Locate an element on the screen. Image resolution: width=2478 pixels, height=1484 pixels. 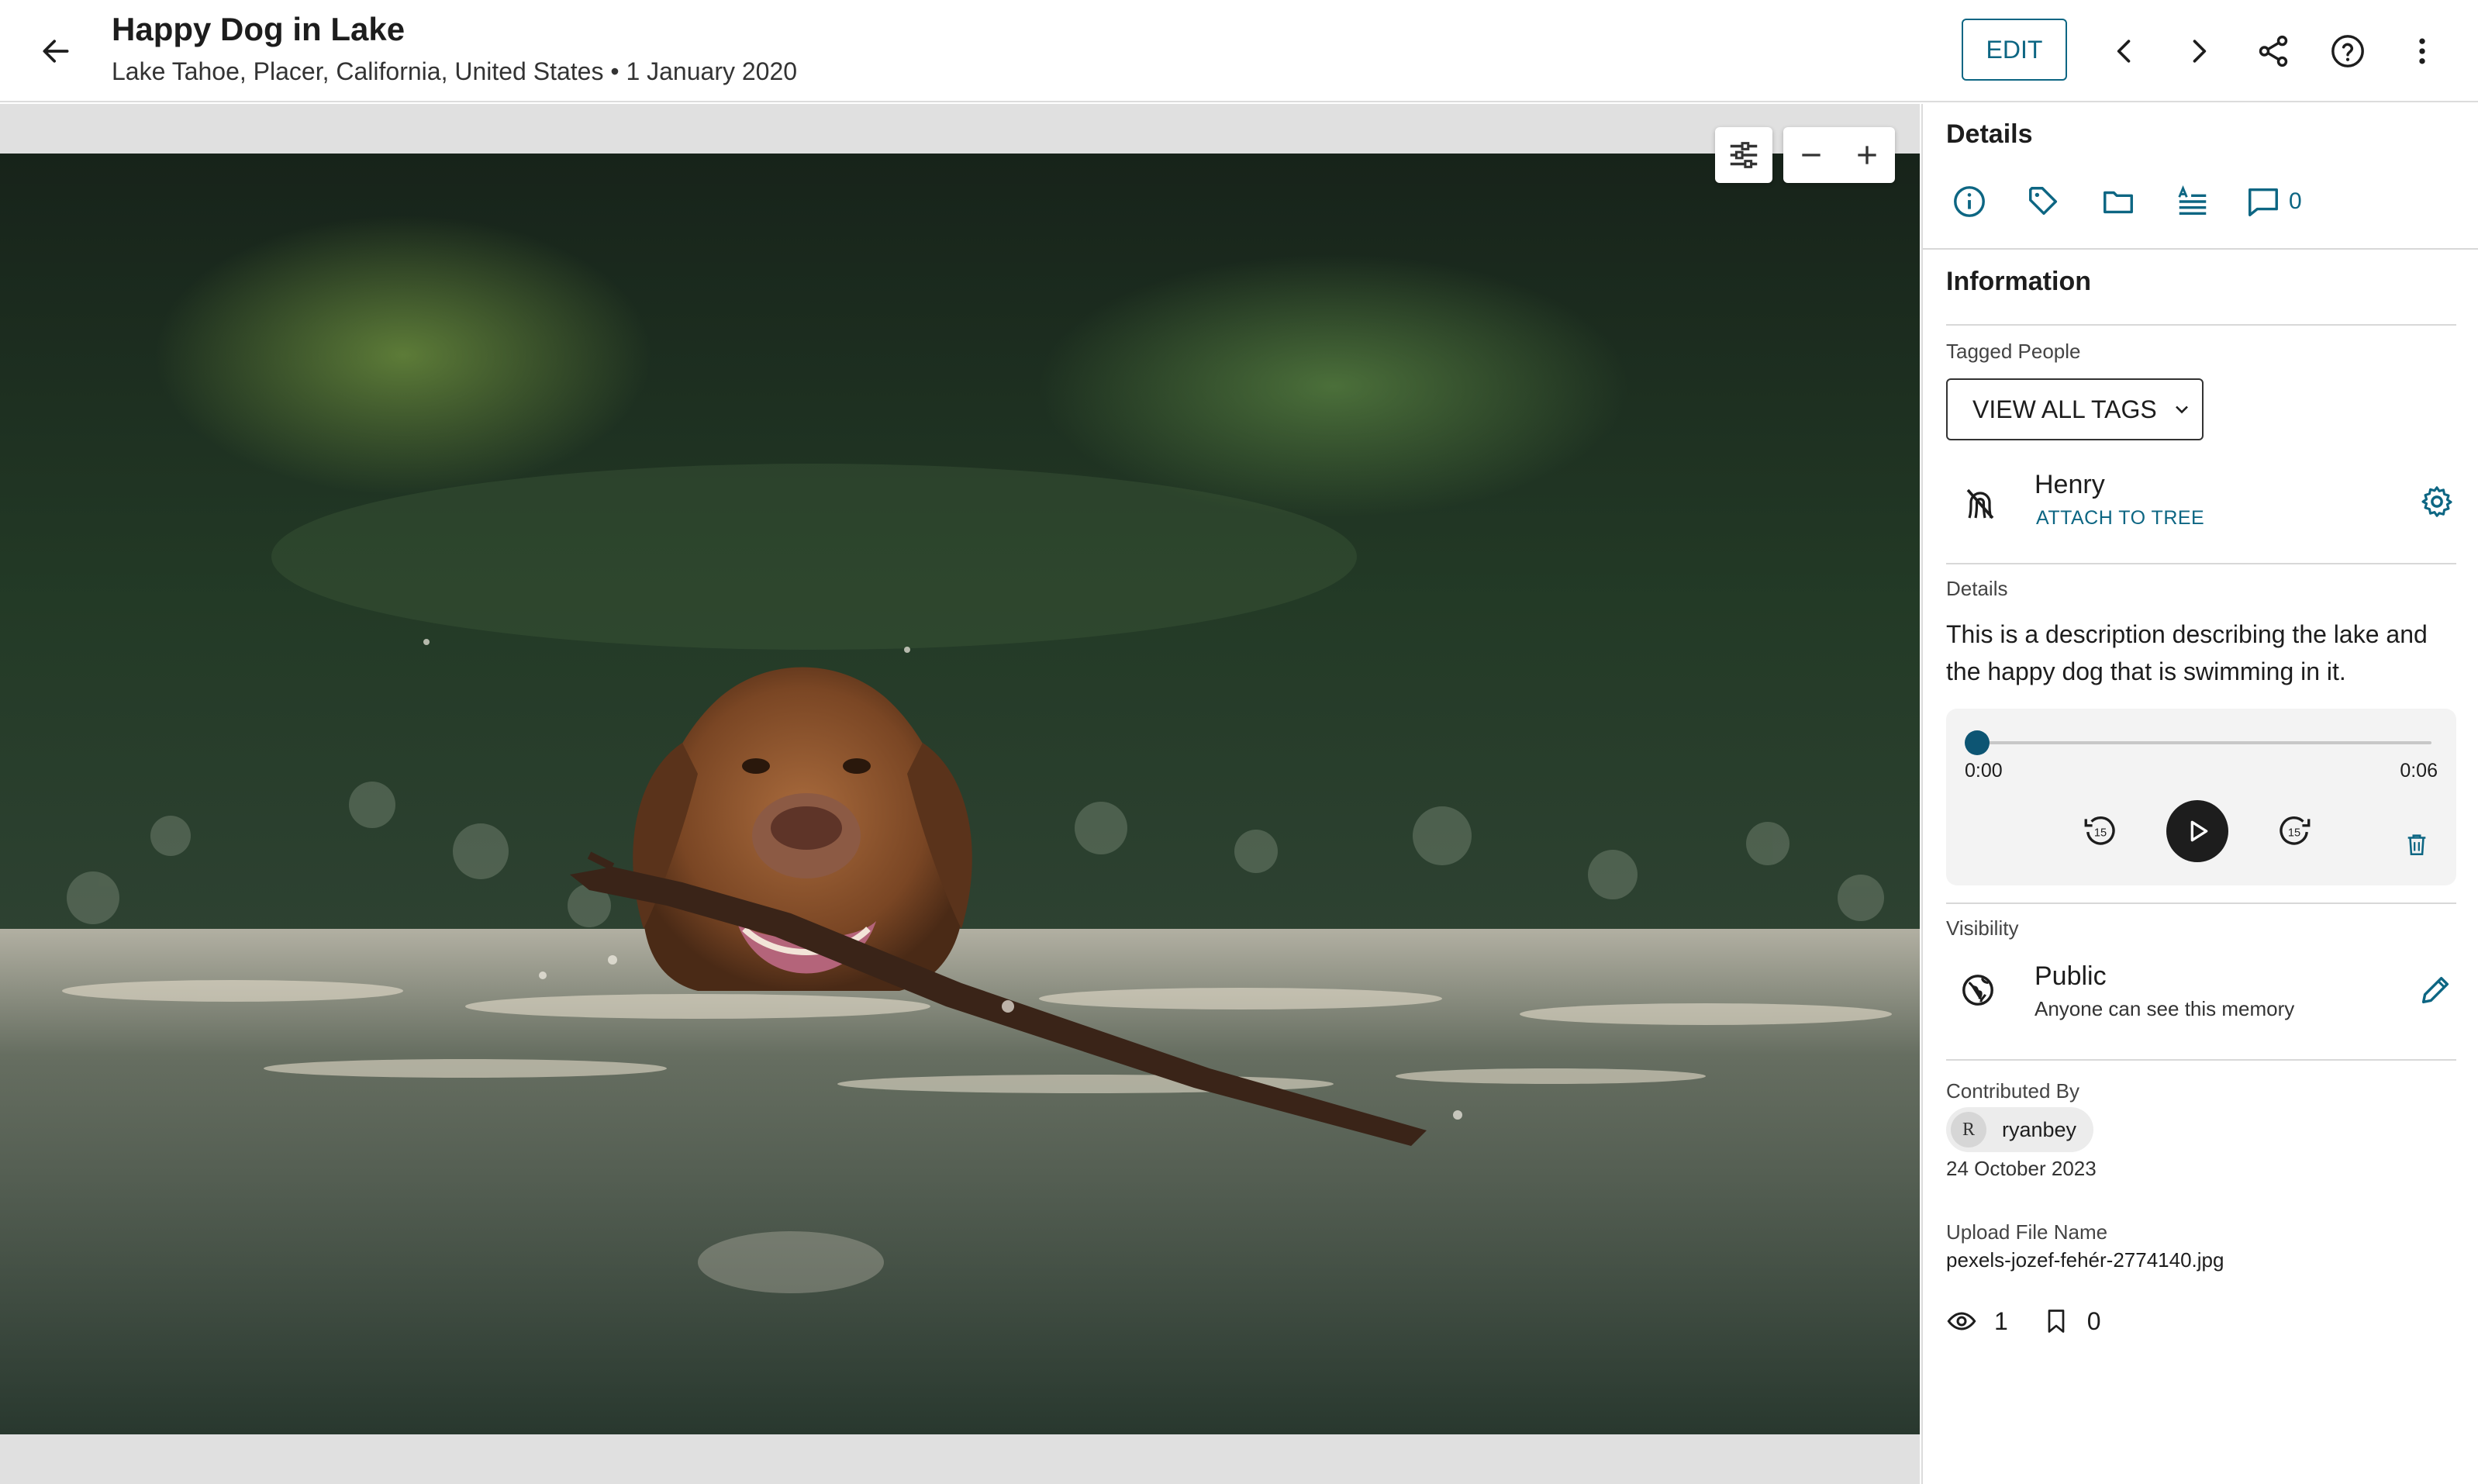
fingerprint-icon is located at coordinates (1980, 504).